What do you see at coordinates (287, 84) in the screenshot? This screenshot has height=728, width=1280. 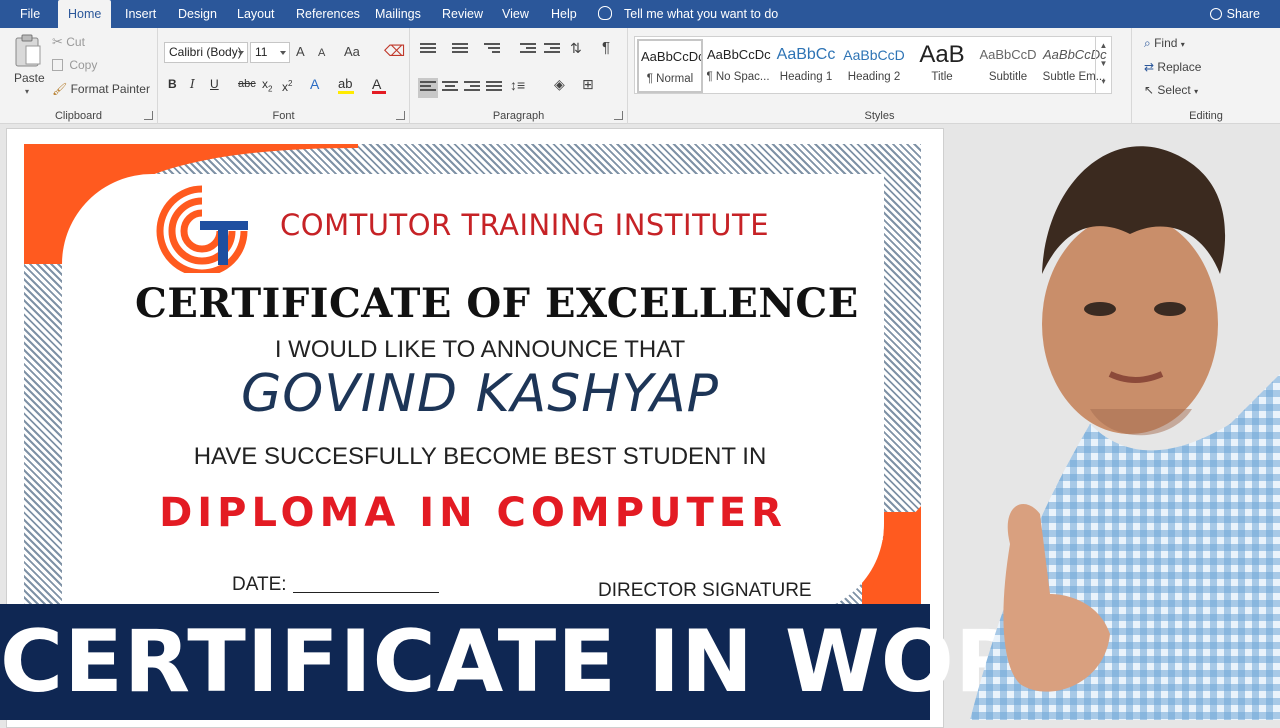 I see `superscript-button: x2` at bounding box center [287, 84].